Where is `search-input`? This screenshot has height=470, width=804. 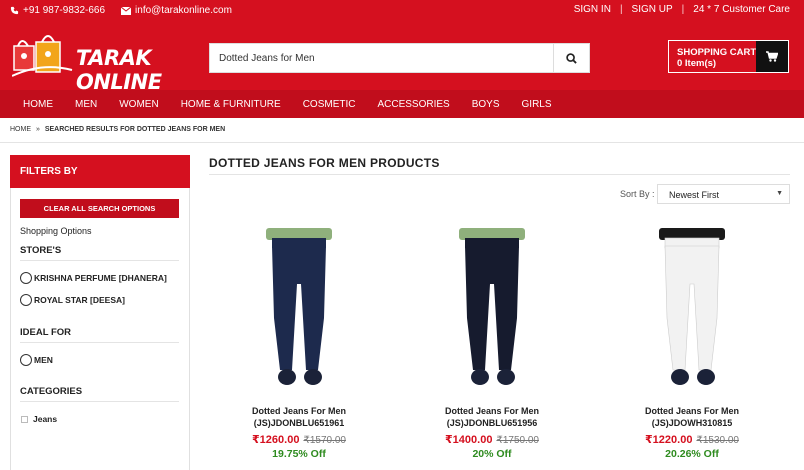 search-input is located at coordinates (380, 58).